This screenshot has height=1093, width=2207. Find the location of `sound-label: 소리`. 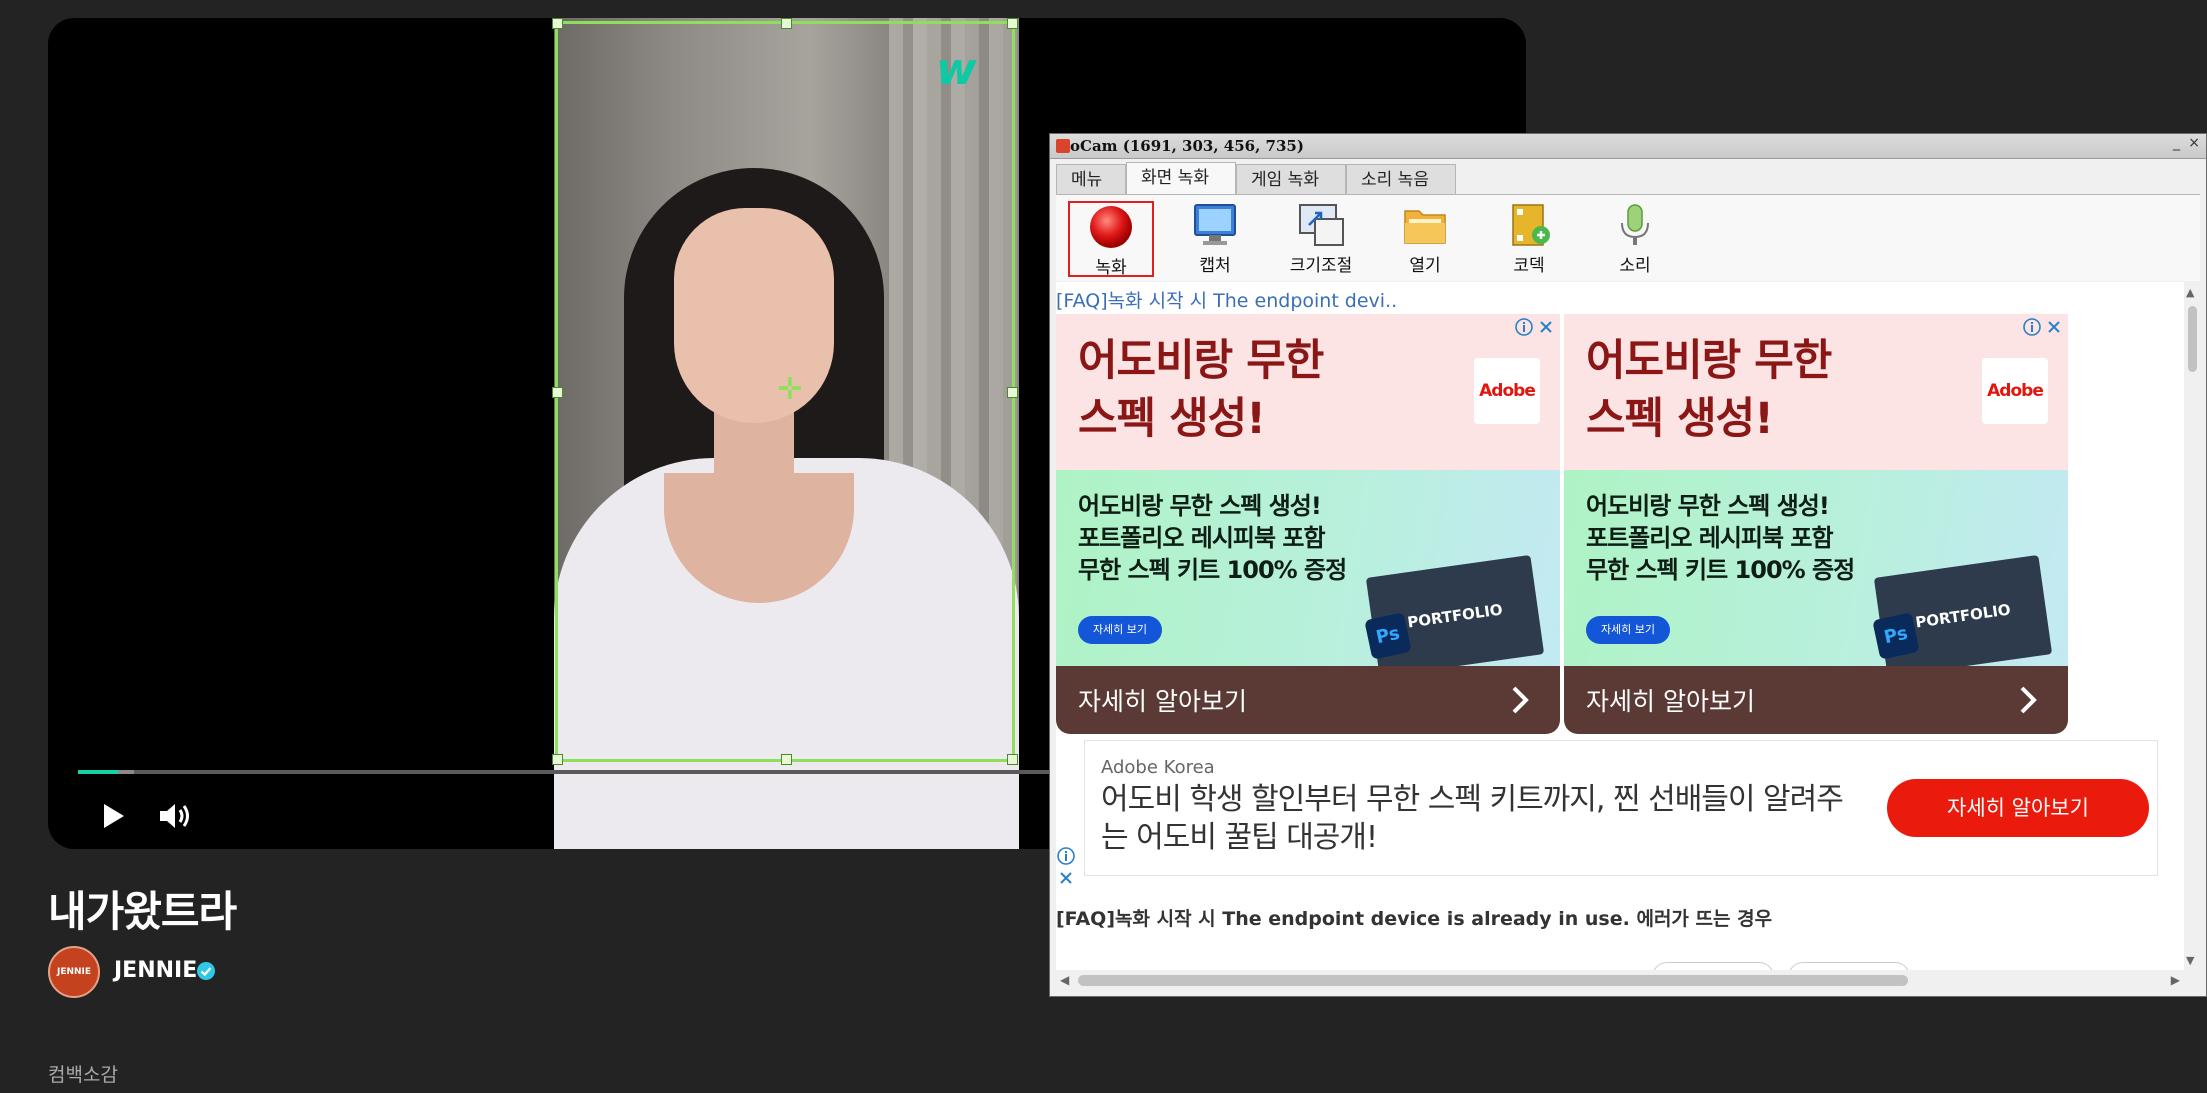

sound-label: 소리 is located at coordinates (1635, 266).